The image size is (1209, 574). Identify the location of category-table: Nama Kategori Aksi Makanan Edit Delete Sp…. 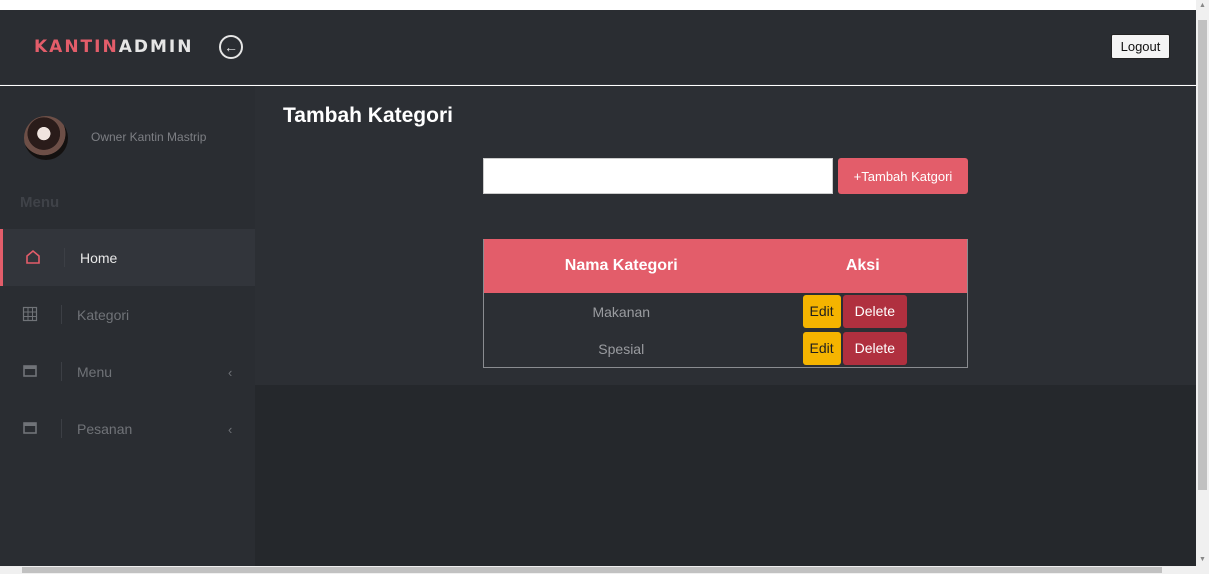
(725, 303).